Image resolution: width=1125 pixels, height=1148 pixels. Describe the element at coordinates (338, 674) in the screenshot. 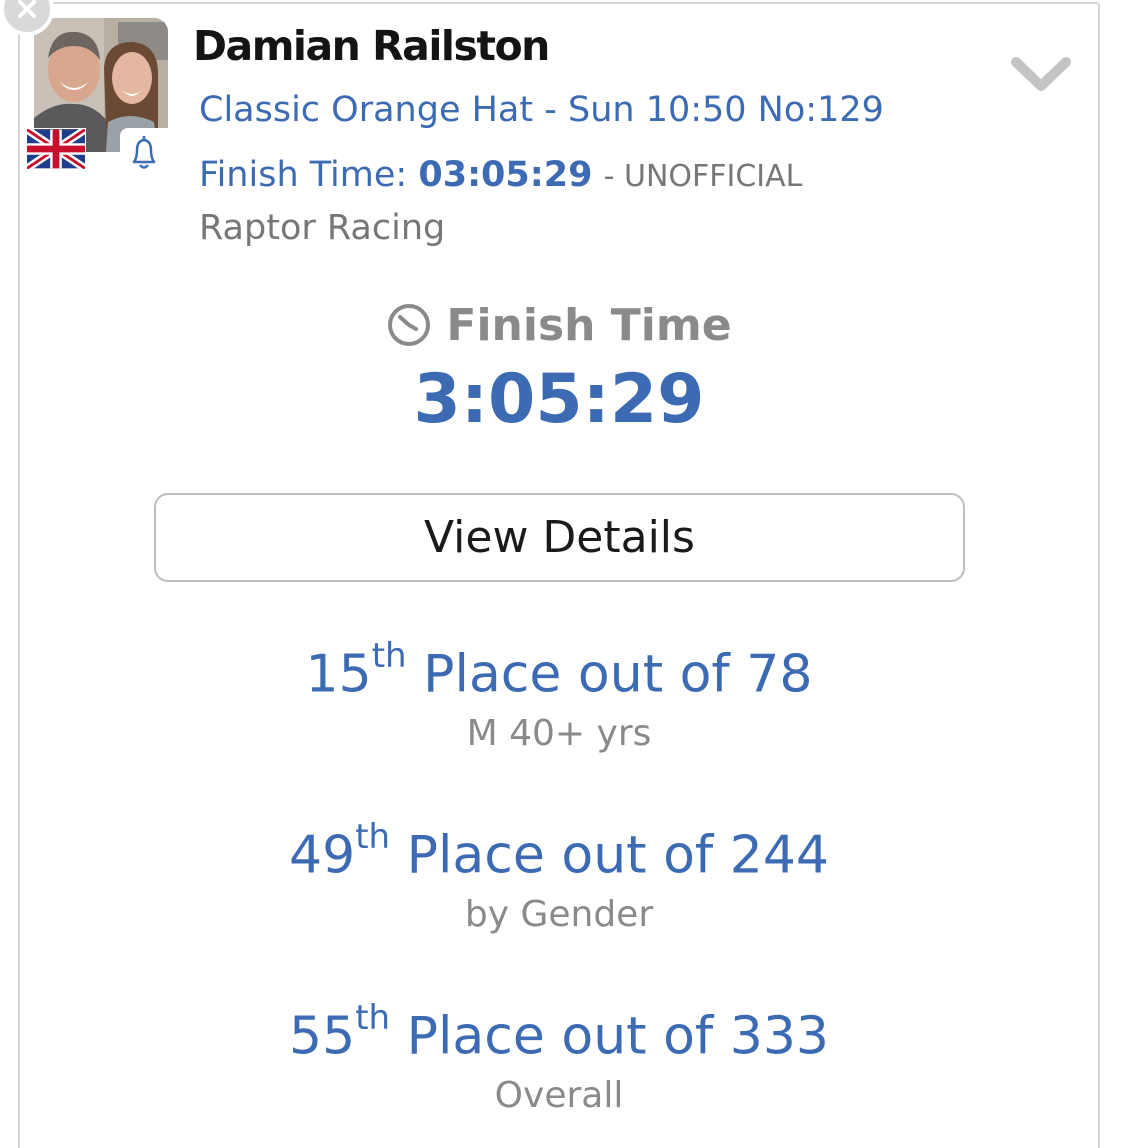

I see `place-rank: 15` at that location.